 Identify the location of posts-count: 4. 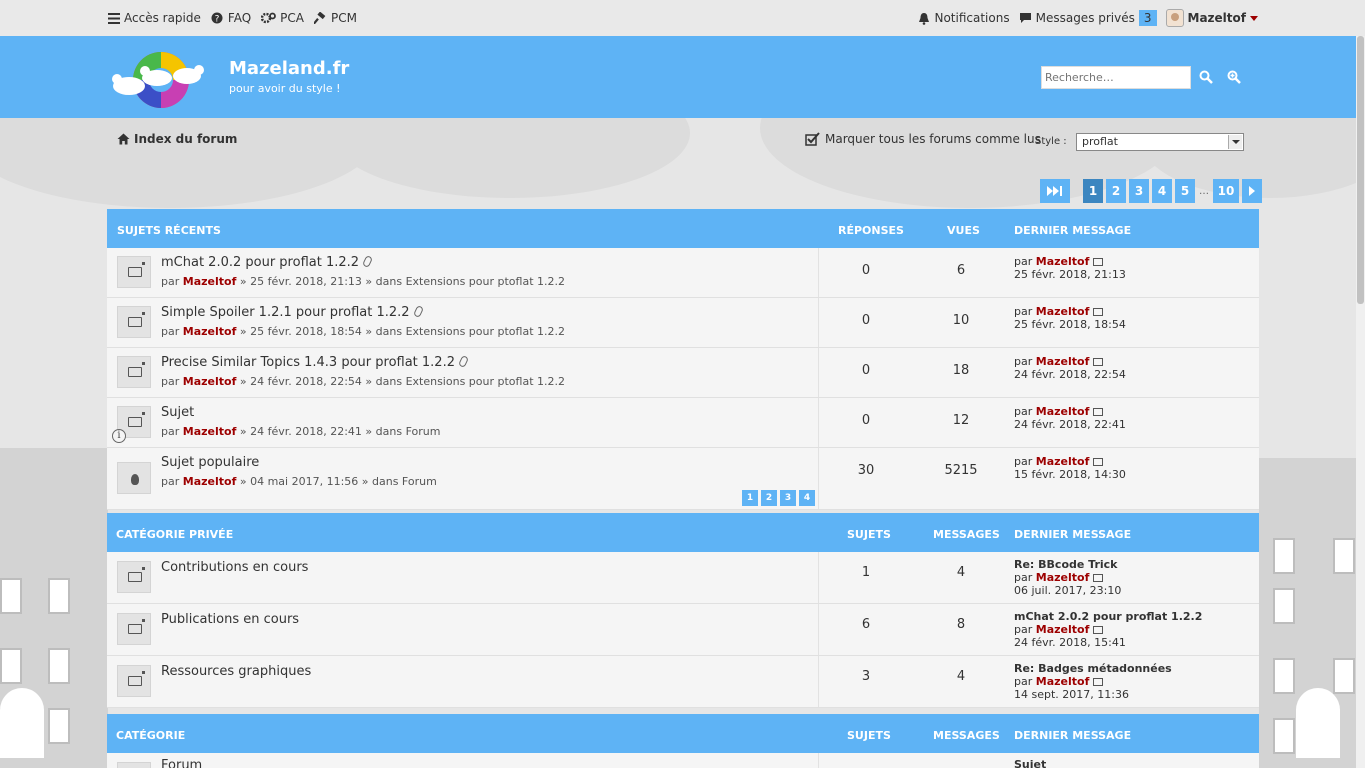
(961, 676).